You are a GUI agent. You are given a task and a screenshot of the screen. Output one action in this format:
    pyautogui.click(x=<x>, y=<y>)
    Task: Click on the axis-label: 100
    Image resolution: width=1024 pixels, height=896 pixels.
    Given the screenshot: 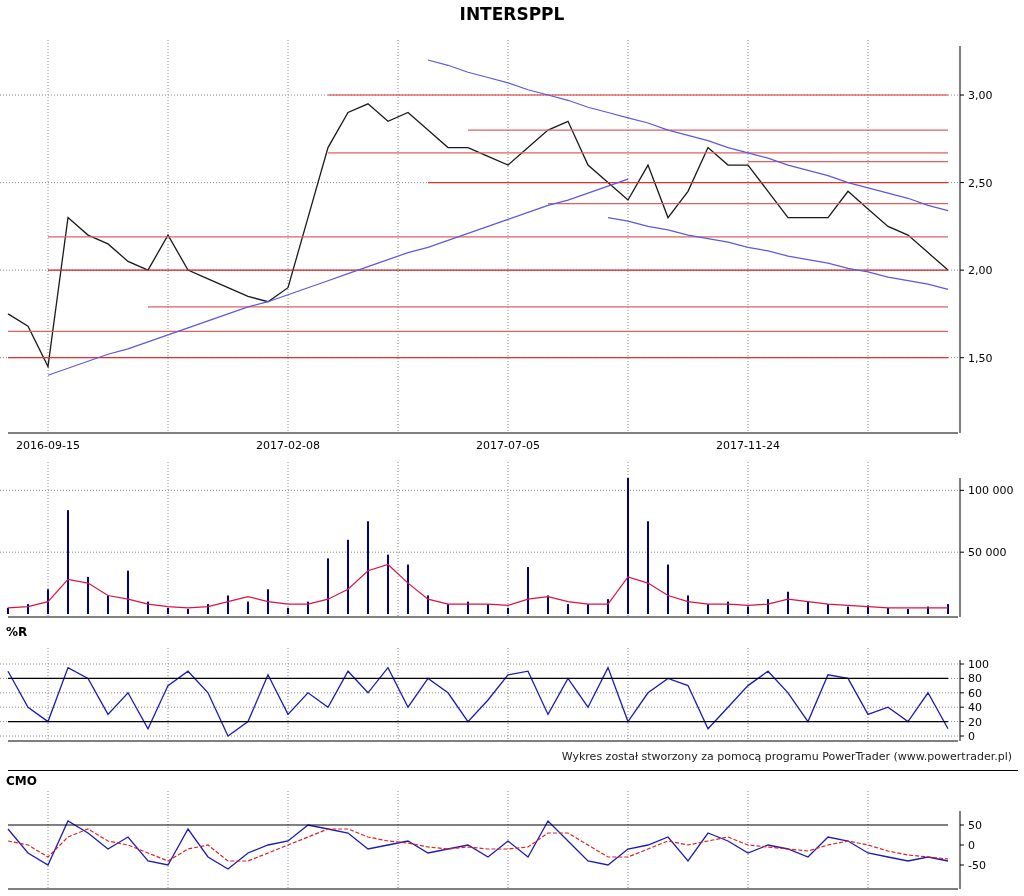 What is the action you would take?
    pyautogui.click(x=978, y=664)
    